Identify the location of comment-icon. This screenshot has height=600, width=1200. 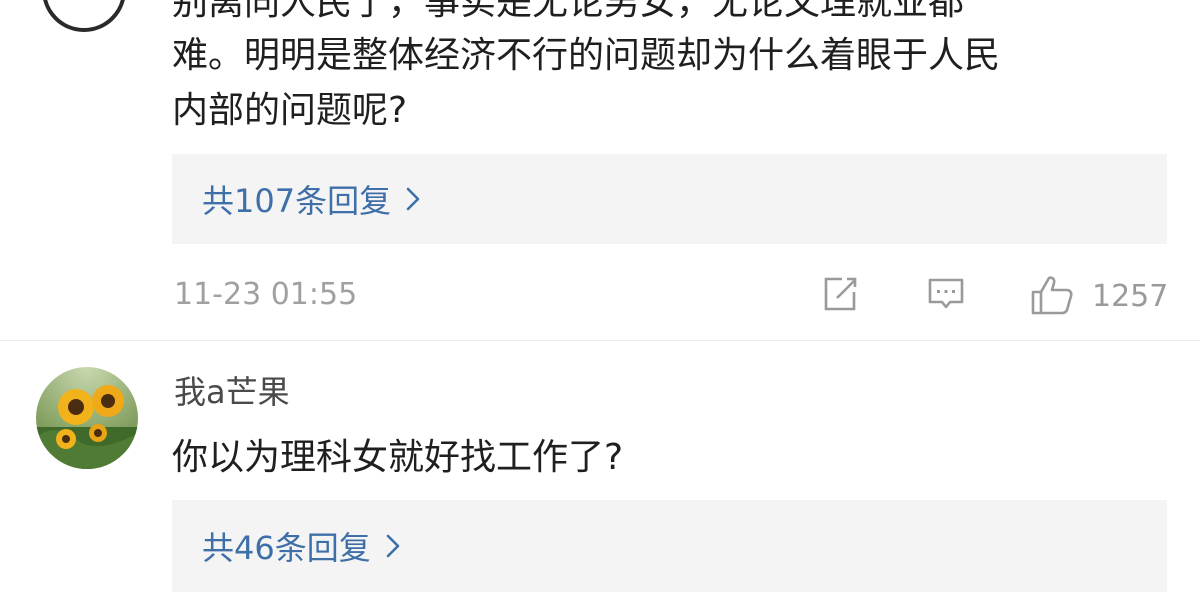
(946, 296).